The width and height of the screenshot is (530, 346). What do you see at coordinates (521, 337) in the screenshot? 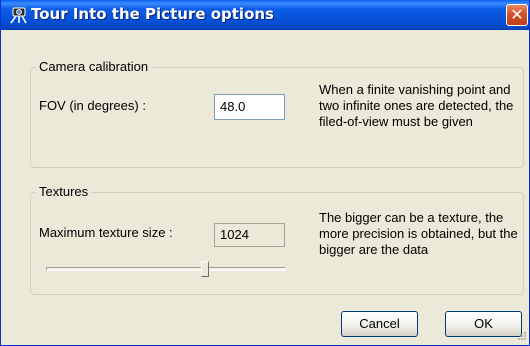
I see `resize-grip-icon` at bounding box center [521, 337].